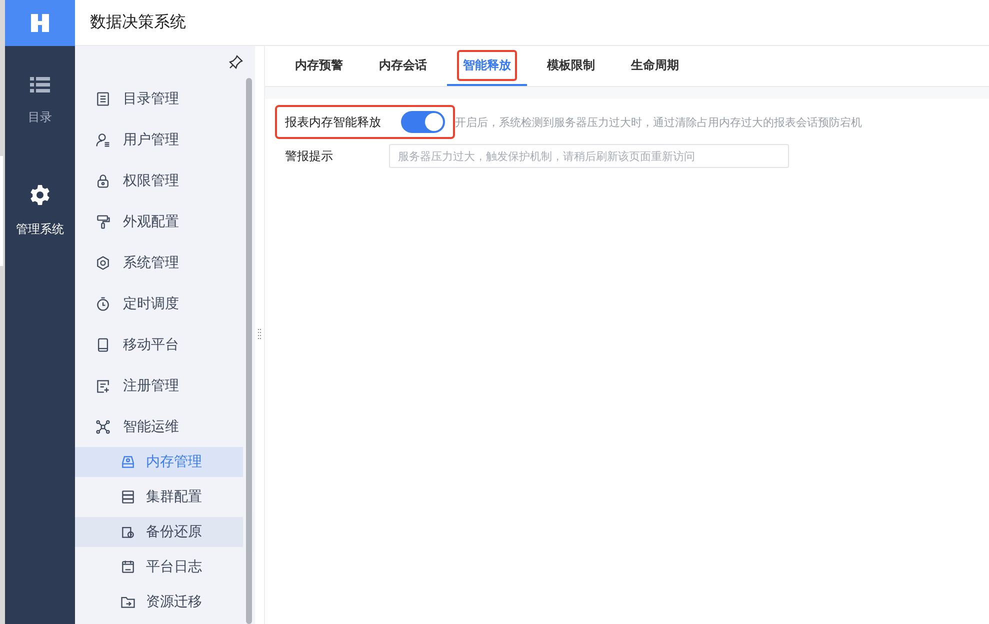 The image size is (989, 624). What do you see at coordinates (103, 180) in the screenshot?
I see `lock-icon` at bounding box center [103, 180].